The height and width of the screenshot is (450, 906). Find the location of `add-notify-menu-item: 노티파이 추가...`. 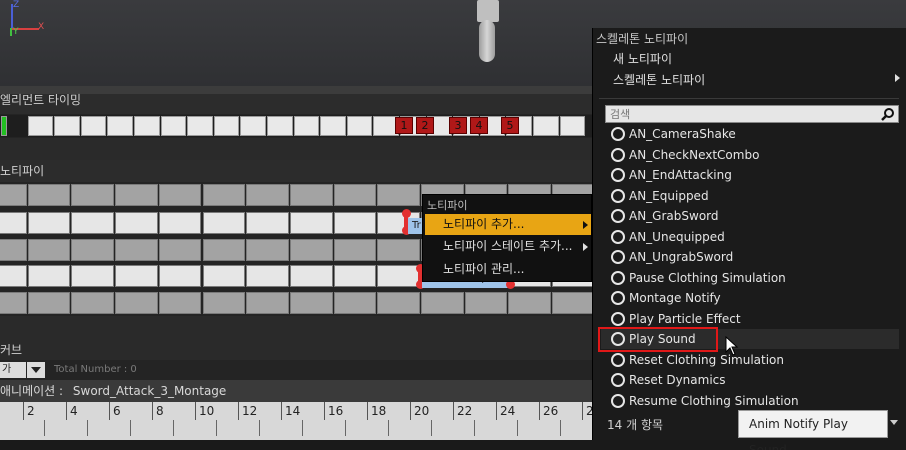

add-notify-menu-item: 노티파이 추가... is located at coordinates (508, 224).